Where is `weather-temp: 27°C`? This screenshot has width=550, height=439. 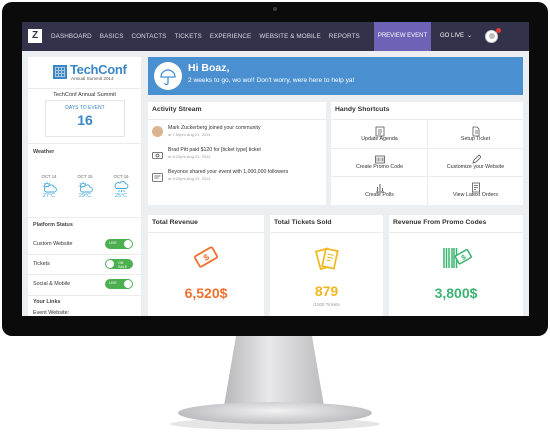
weather-temp: 27°C is located at coordinates (49, 196).